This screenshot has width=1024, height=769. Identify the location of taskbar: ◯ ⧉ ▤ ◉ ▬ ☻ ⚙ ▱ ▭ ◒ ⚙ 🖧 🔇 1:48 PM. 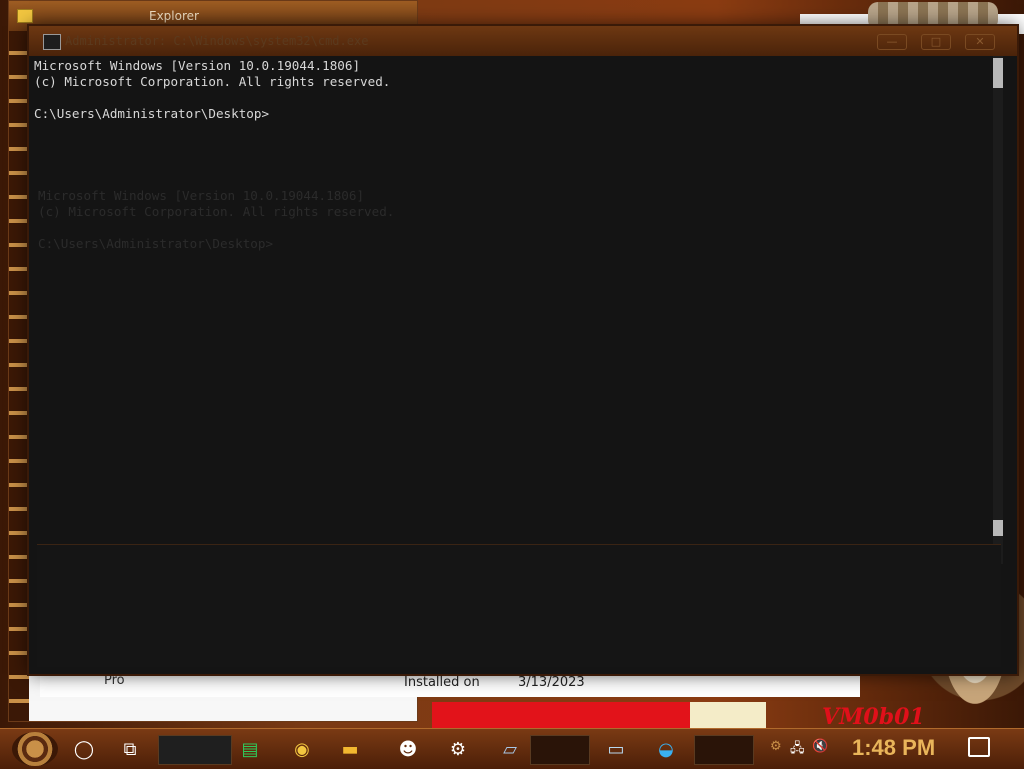
(512, 748).